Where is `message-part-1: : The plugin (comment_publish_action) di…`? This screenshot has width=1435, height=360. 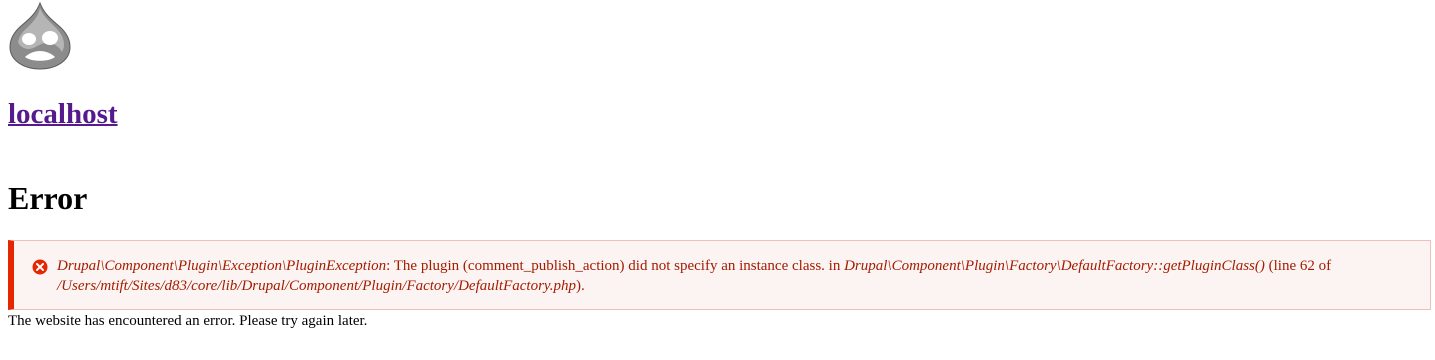
message-part-1: : The plugin (comment_publish_action) di… is located at coordinates (615, 266).